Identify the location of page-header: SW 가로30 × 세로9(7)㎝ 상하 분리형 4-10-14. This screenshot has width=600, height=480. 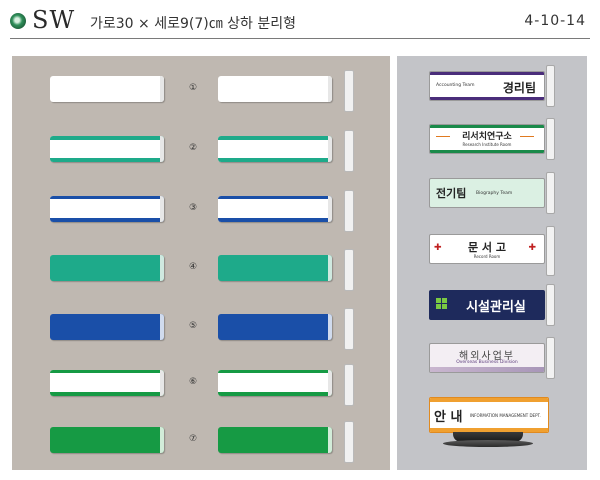
(300, 21).